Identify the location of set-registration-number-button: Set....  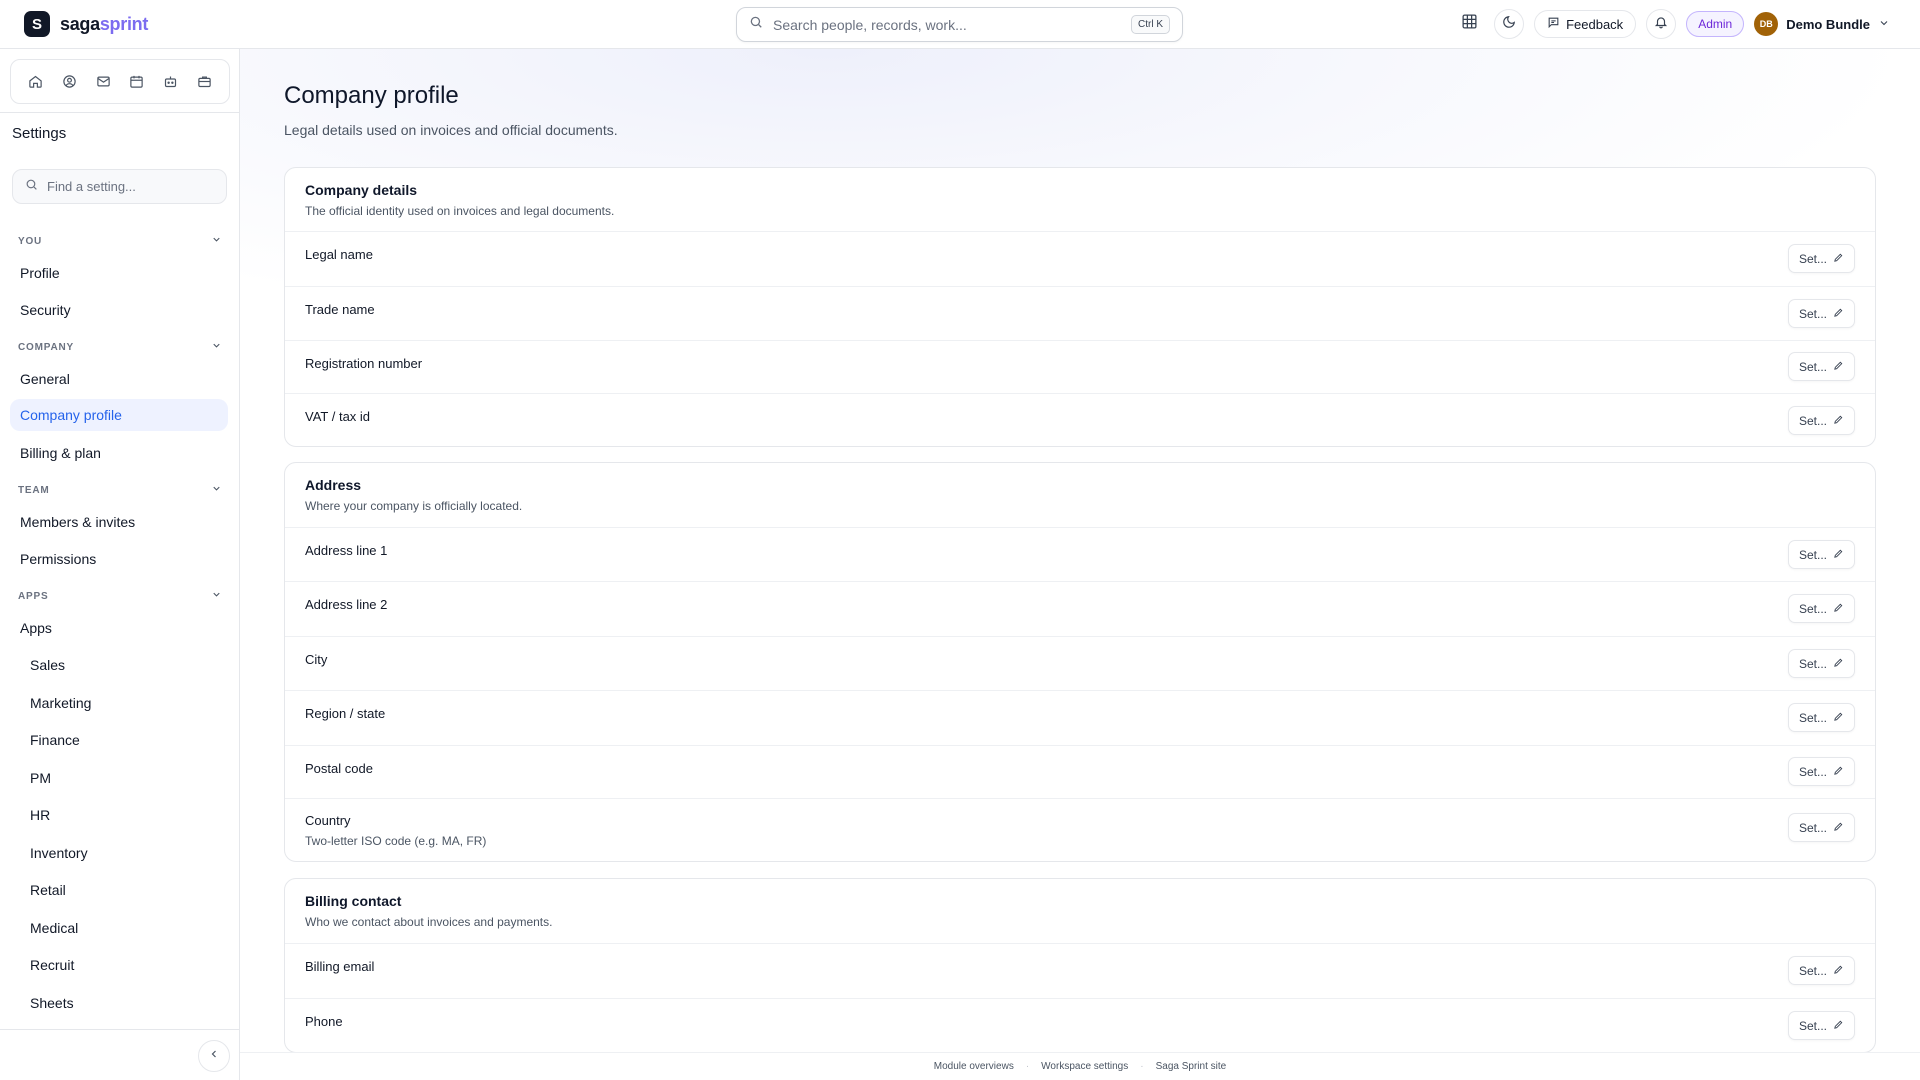
(1821, 366).